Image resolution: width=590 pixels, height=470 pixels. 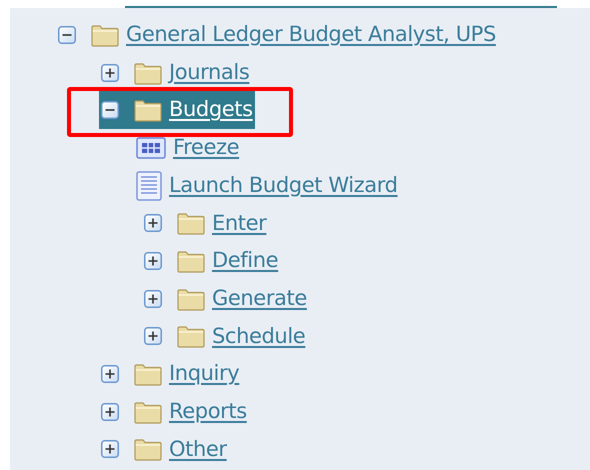 What do you see at coordinates (211, 110) in the screenshot?
I see `tree-link: Budgets` at bounding box center [211, 110].